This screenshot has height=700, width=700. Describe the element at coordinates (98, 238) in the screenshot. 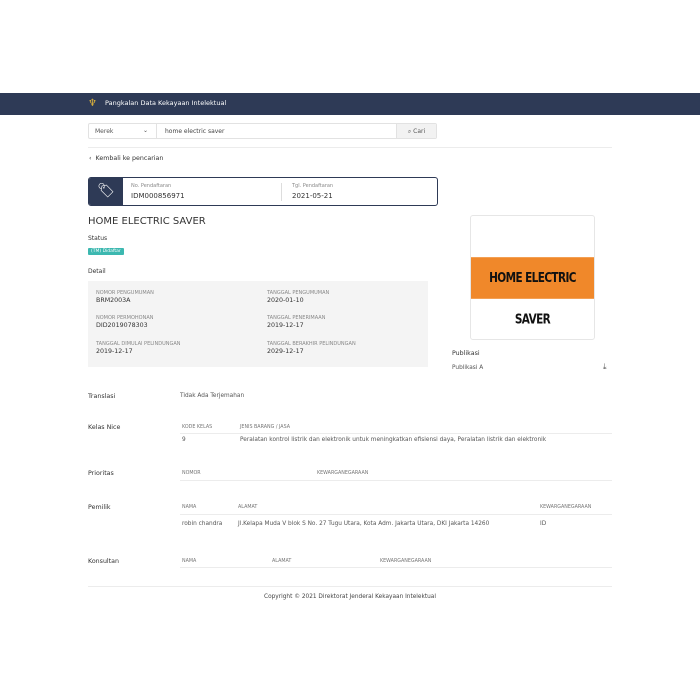

I see `status-label: Status` at that location.